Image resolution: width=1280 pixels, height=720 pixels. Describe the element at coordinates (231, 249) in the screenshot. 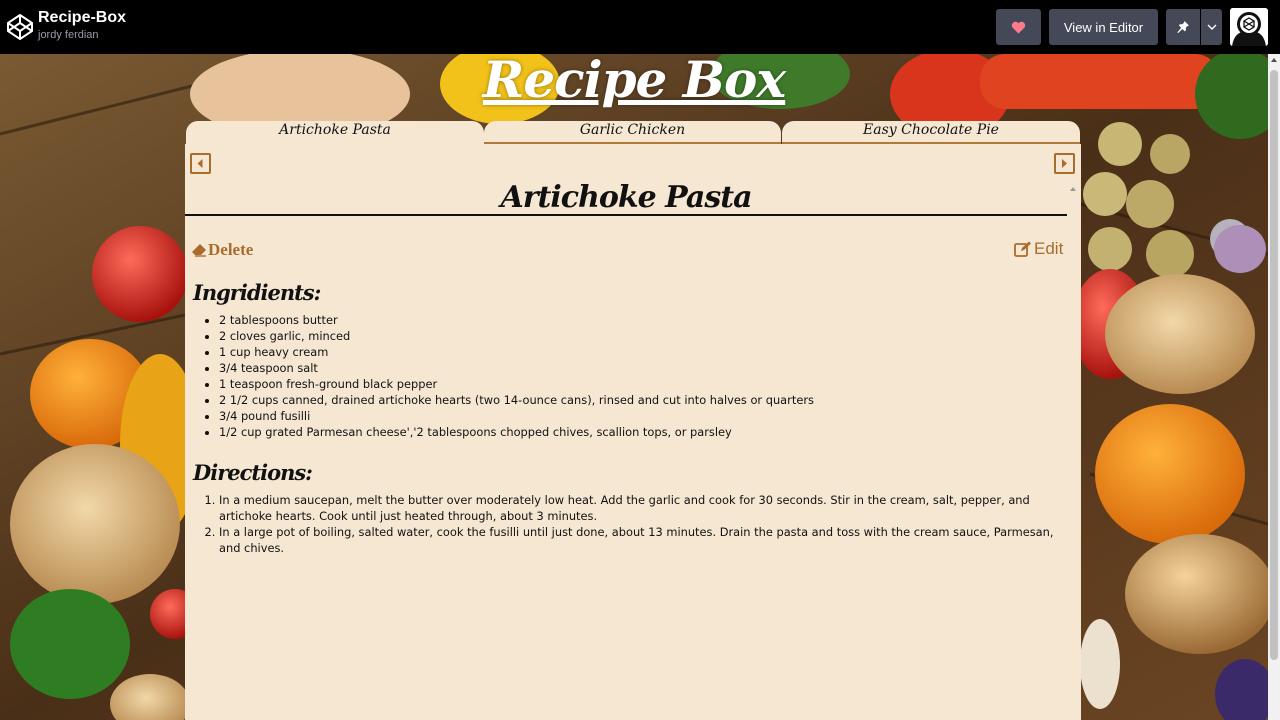

I see `delete-label: Delete` at that location.